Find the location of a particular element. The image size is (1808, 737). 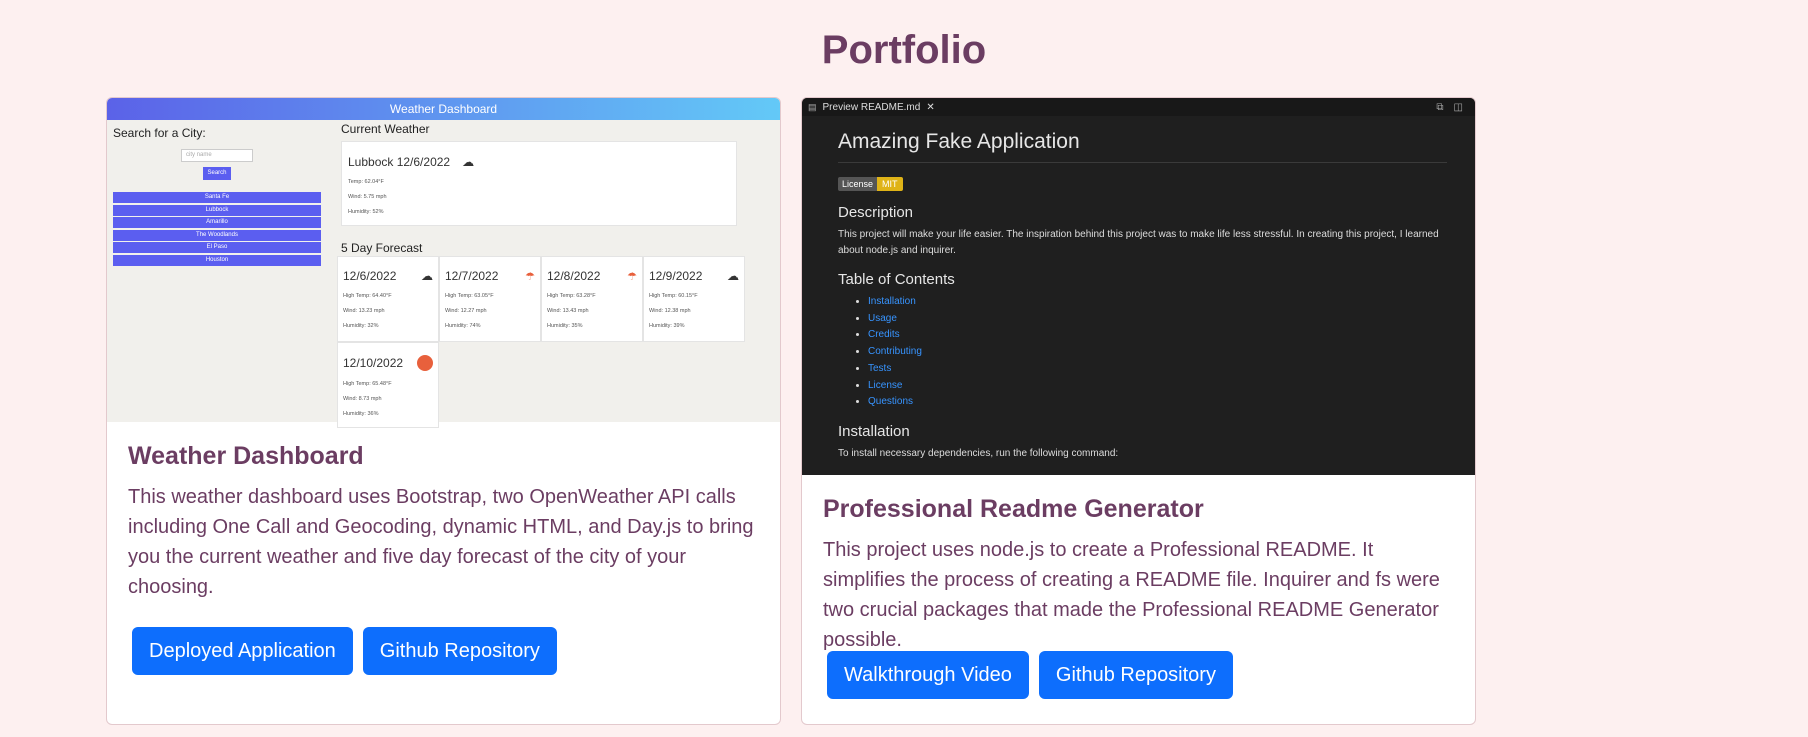

toc-link: Credits is located at coordinates (884, 335).